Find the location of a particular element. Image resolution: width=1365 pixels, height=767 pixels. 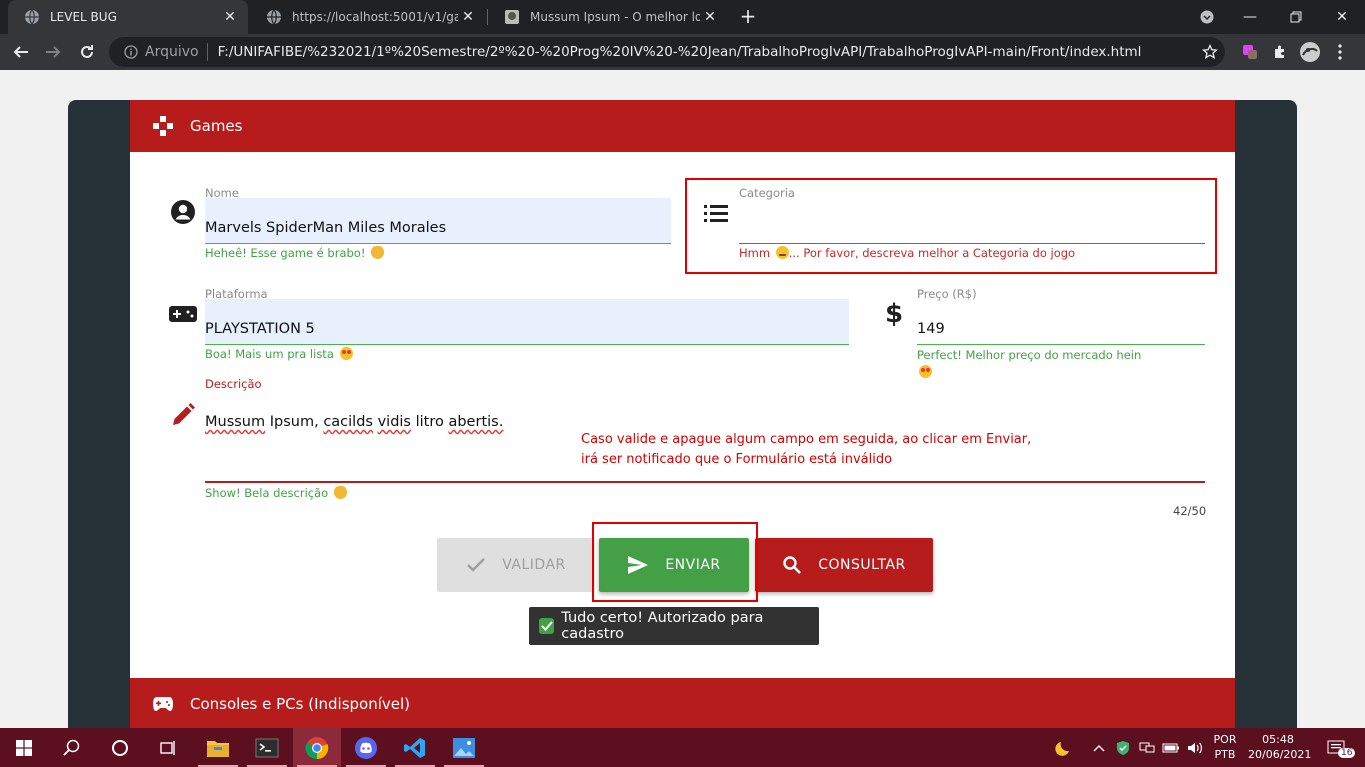

descricao-label: Descrição is located at coordinates (233, 384).